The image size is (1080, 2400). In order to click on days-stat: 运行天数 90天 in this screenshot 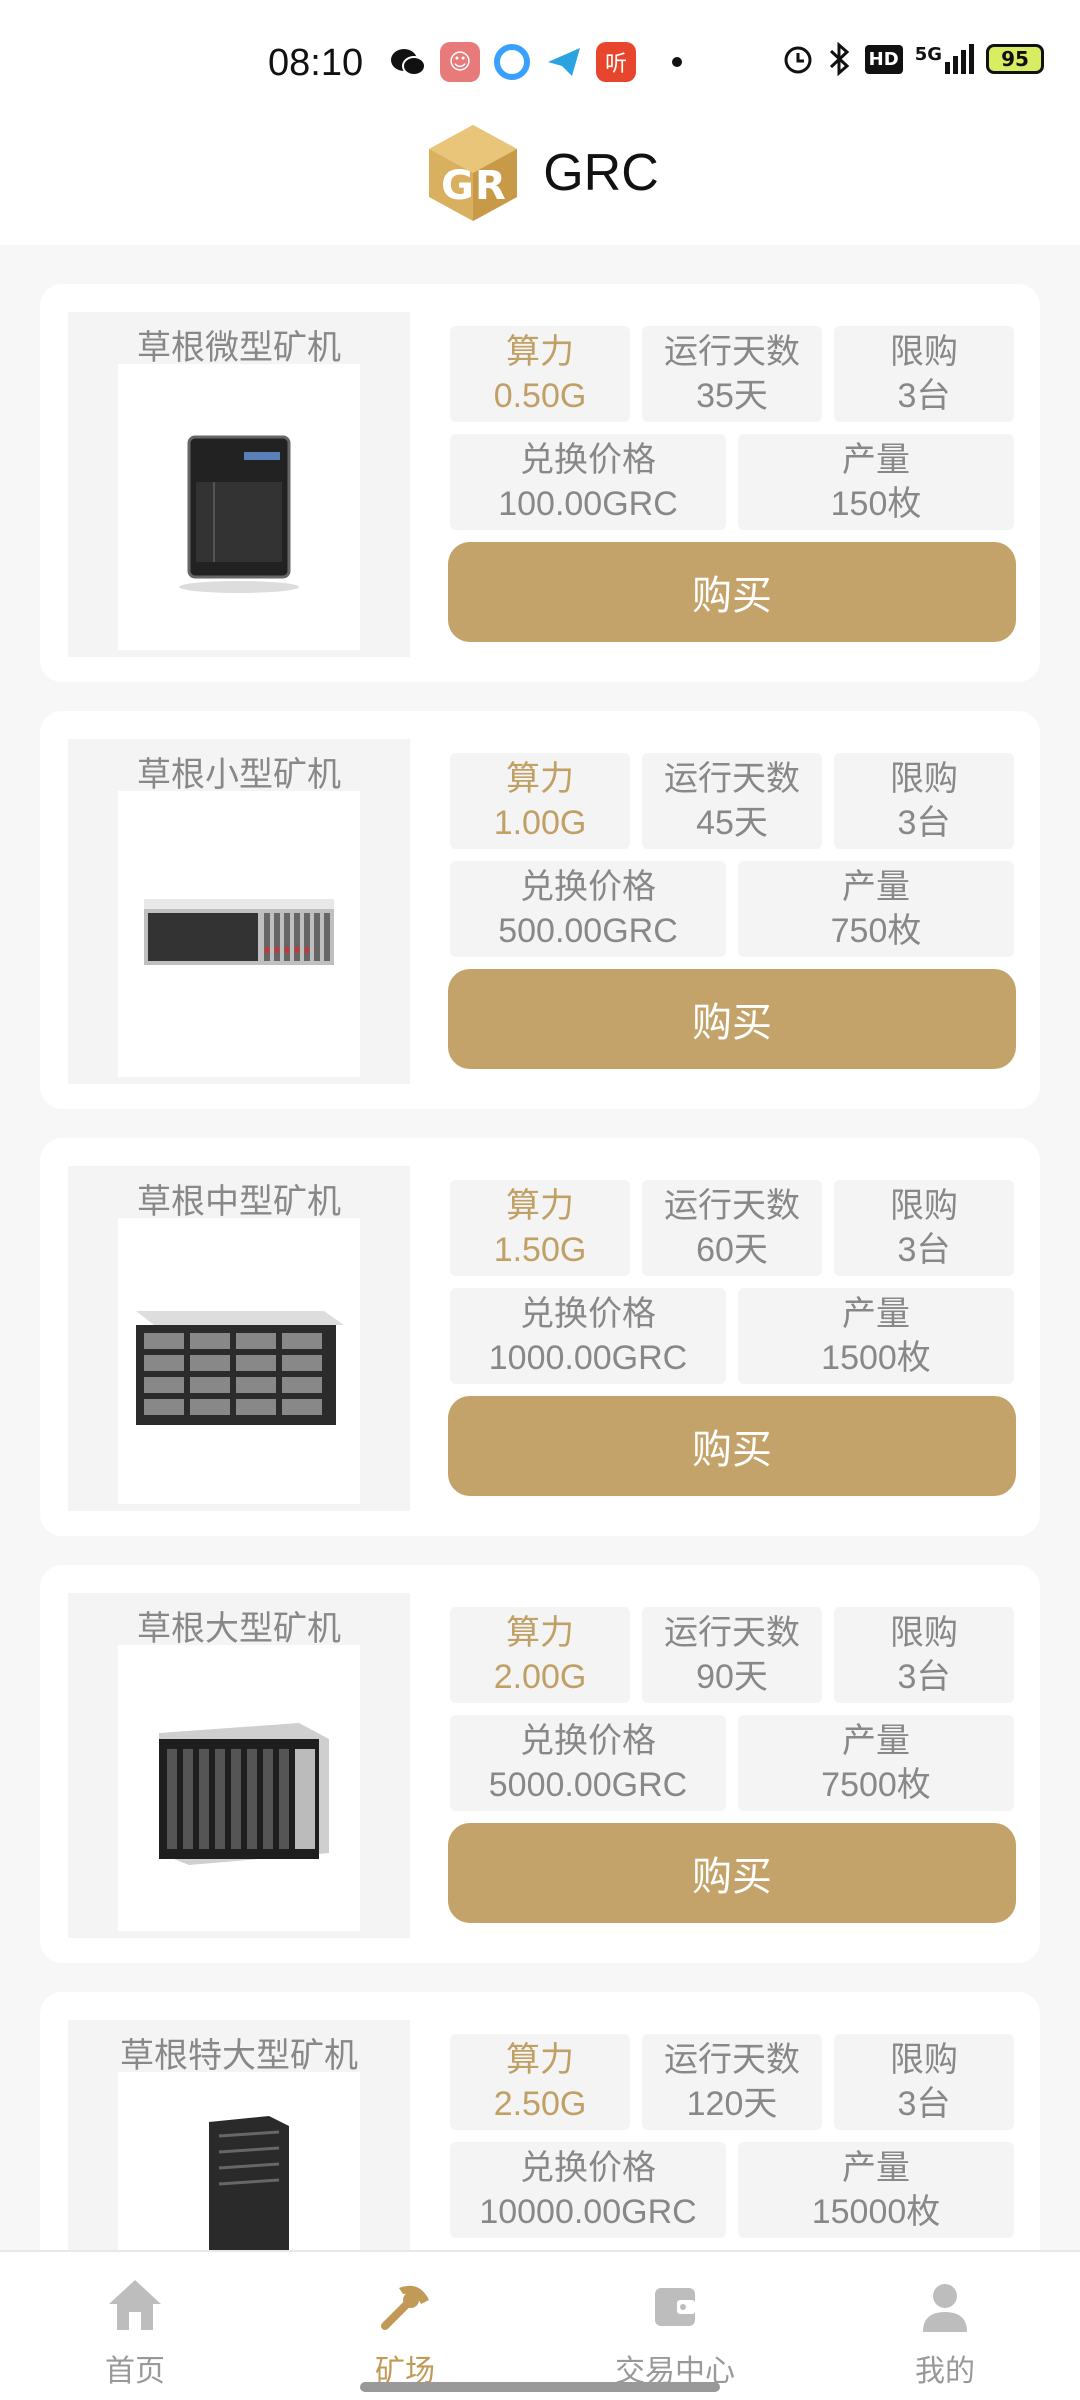, I will do `click(732, 1655)`.